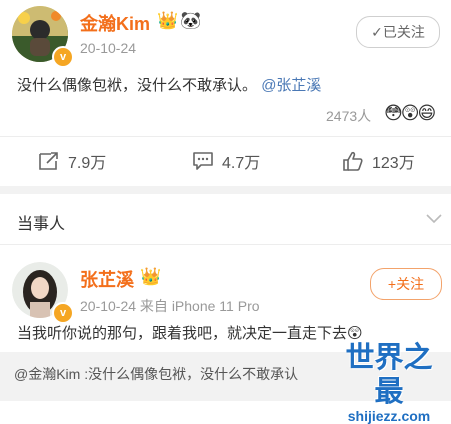 The width and height of the screenshot is (451, 424). I want to click on comment-count: 4.7万, so click(241, 163).